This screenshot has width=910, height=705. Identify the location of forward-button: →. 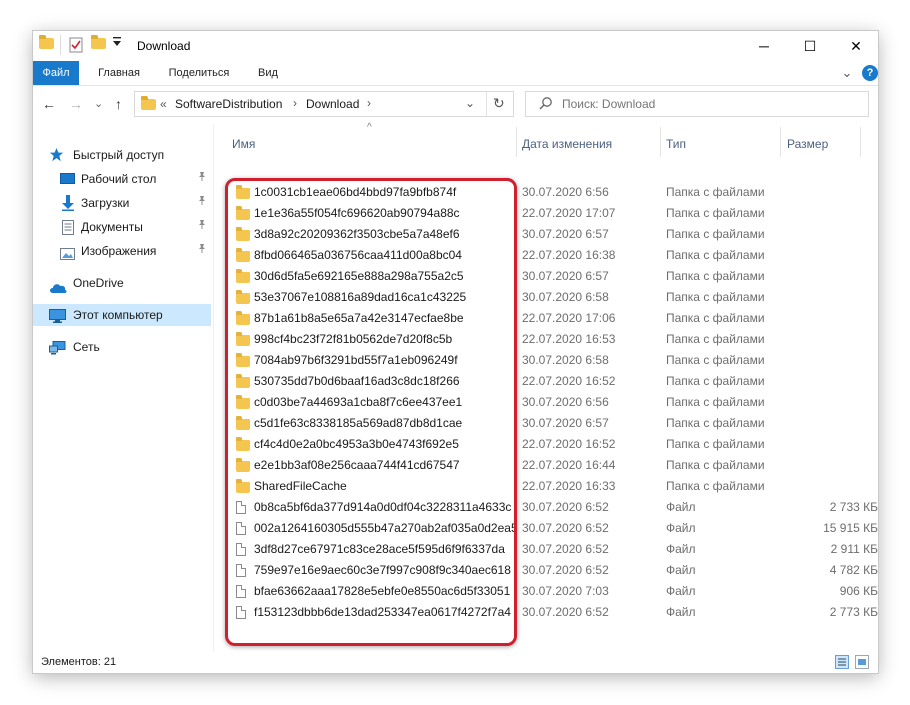
(76, 104).